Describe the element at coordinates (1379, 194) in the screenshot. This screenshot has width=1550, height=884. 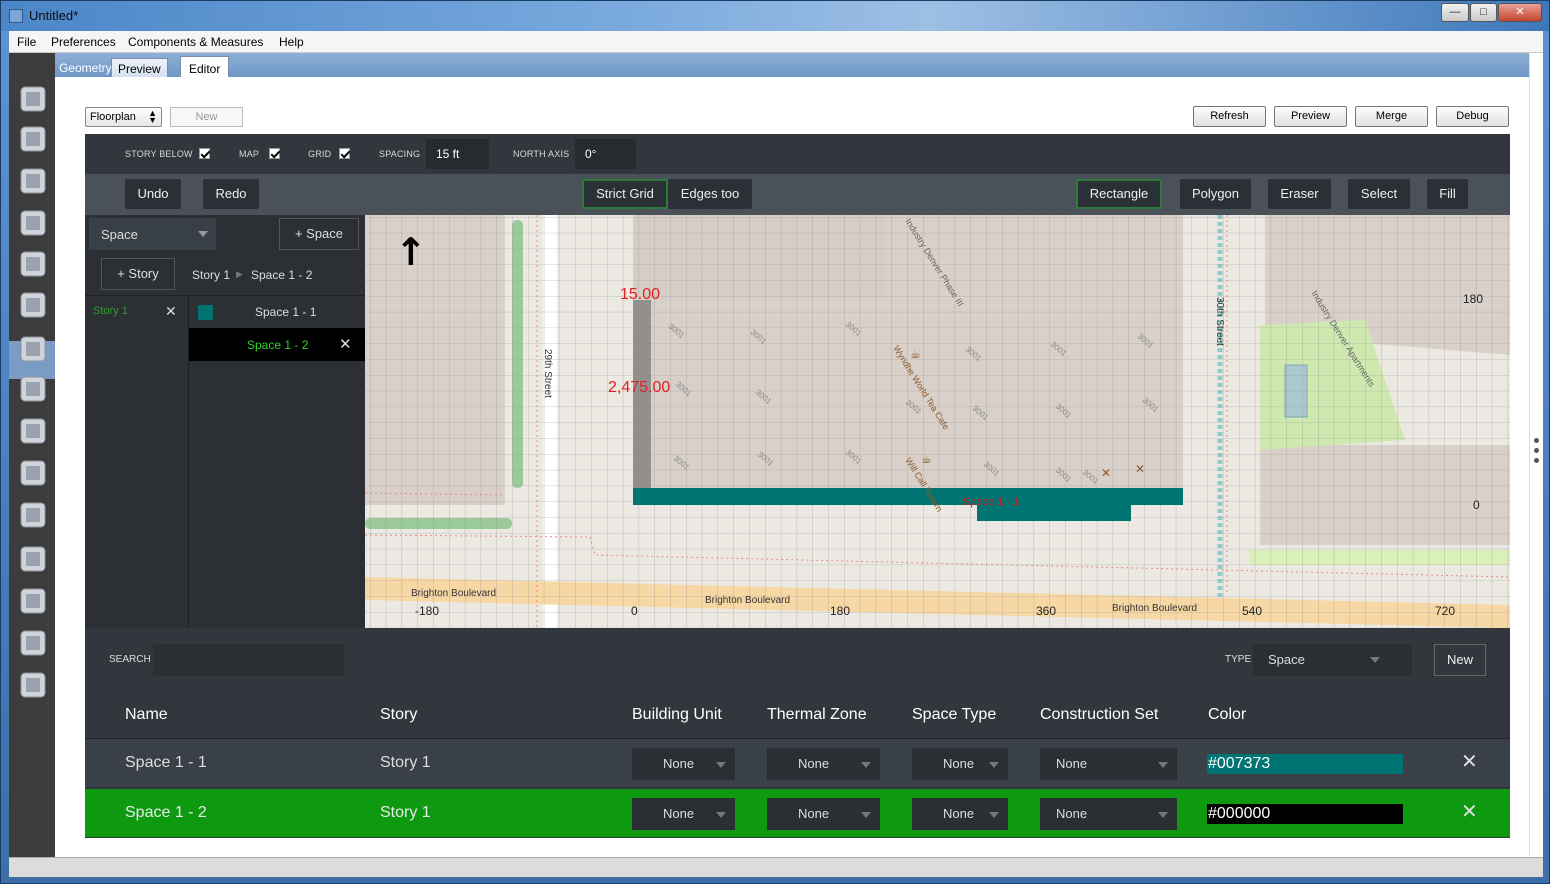
I see `select-tool-button: Select` at that location.